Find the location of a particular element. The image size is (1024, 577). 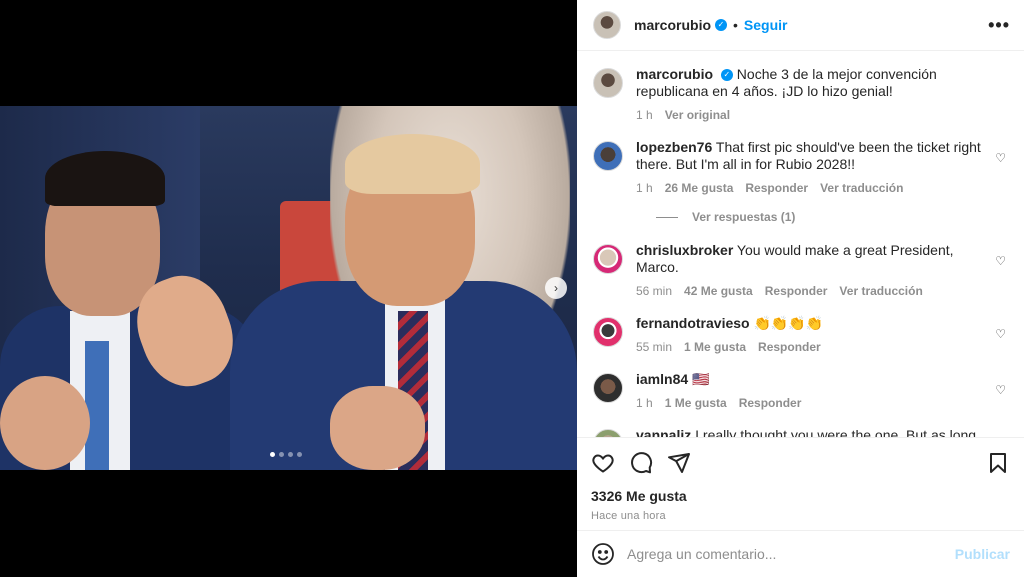

caption-time: 1 h is located at coordinates (644, 115).